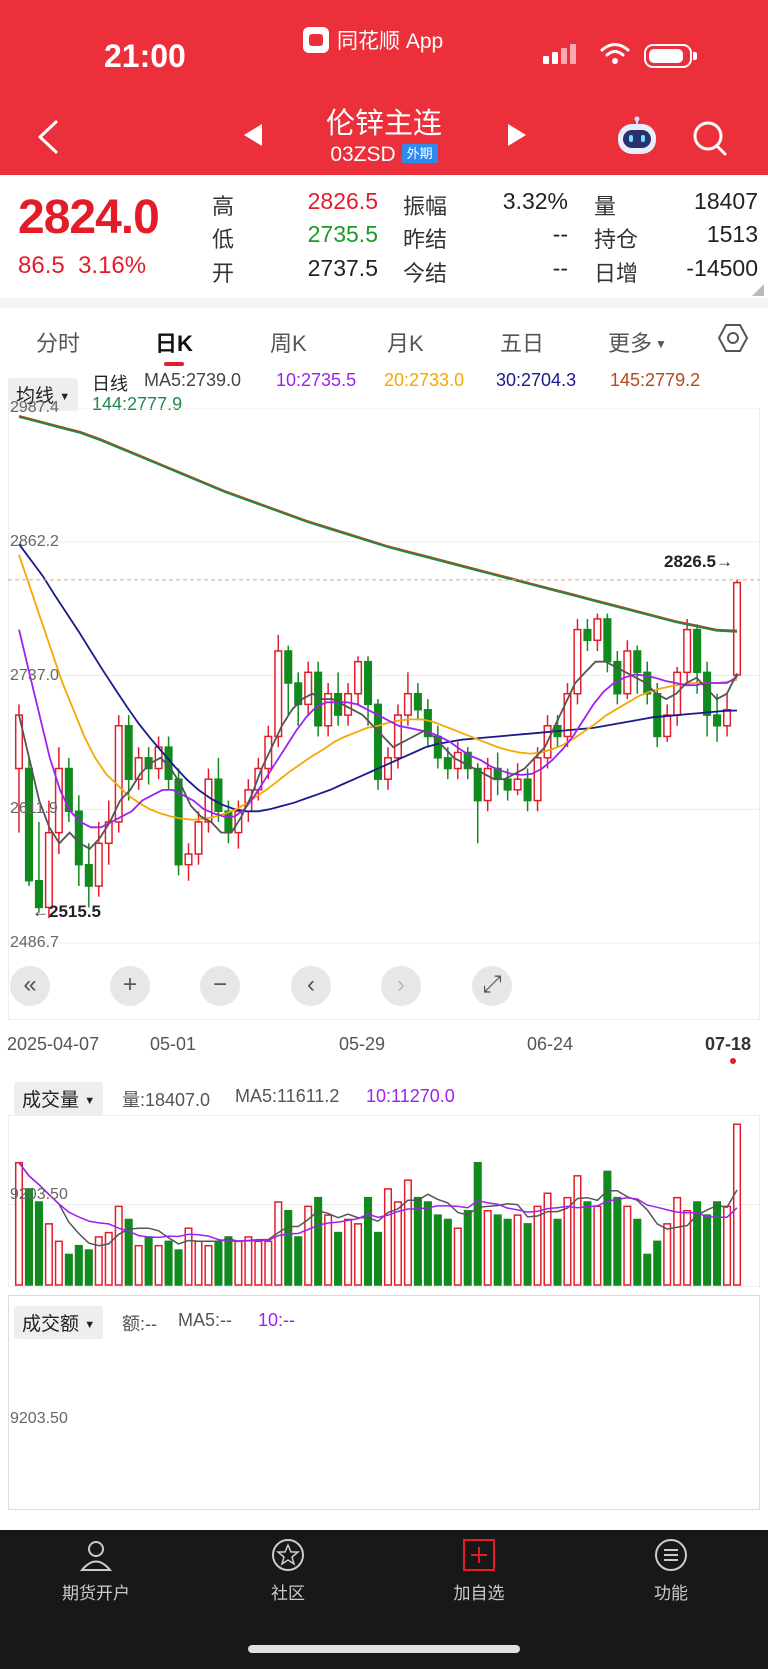 This screenshot has height=1669, width=768. Describe the element at coordinates (51, 1324) in the screenshot. I see `amount-dropdown-label: 成交额` at that location.